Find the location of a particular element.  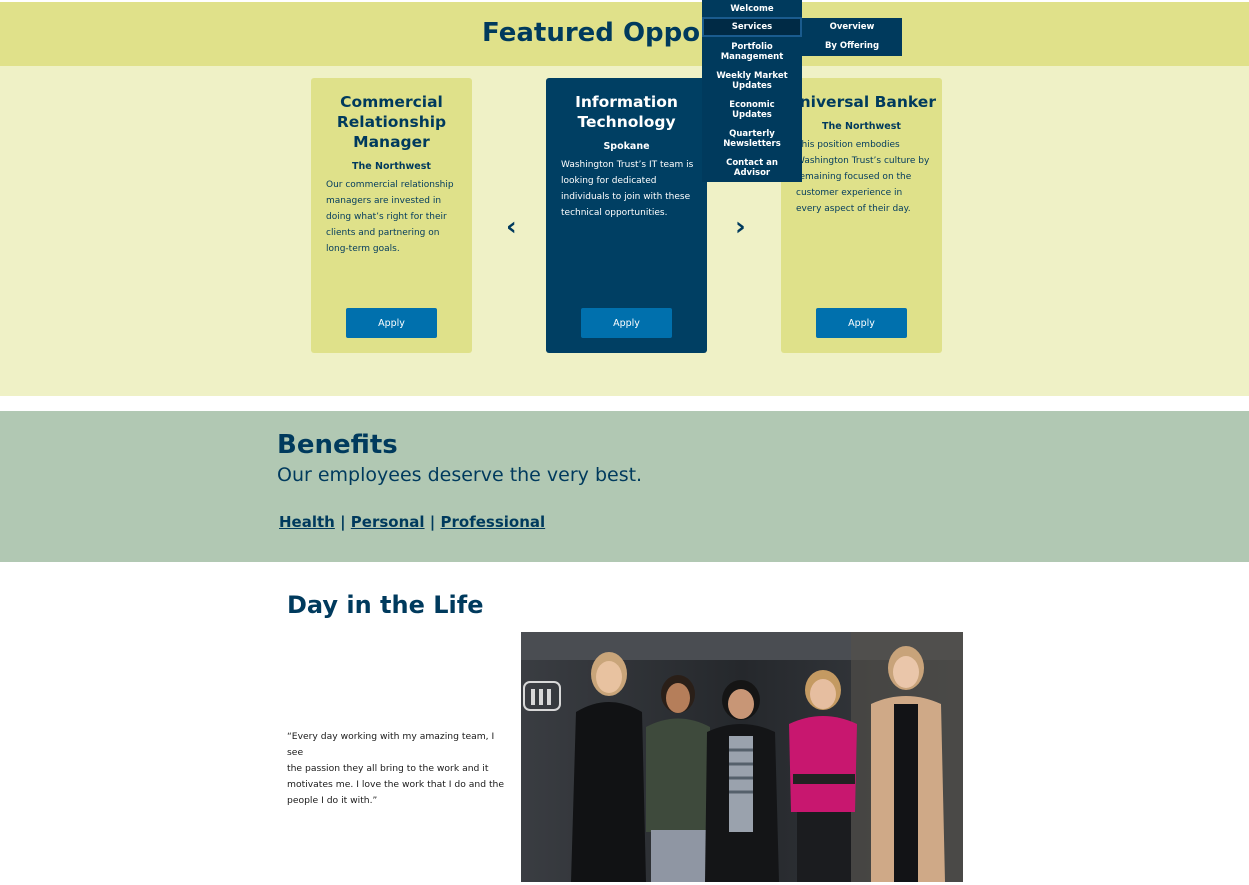

card-title: Universal Banker is located at coordinates (861, 102).